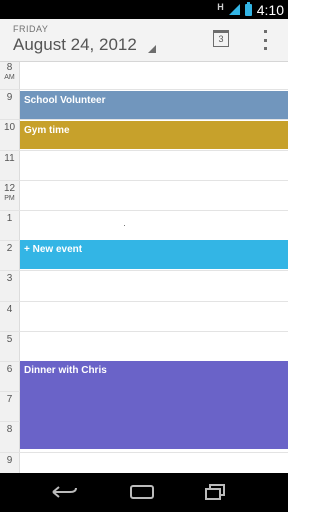 The width and height of the screenshot is (320, 512). I want to click on hour-label: 3, so click(9, 278).